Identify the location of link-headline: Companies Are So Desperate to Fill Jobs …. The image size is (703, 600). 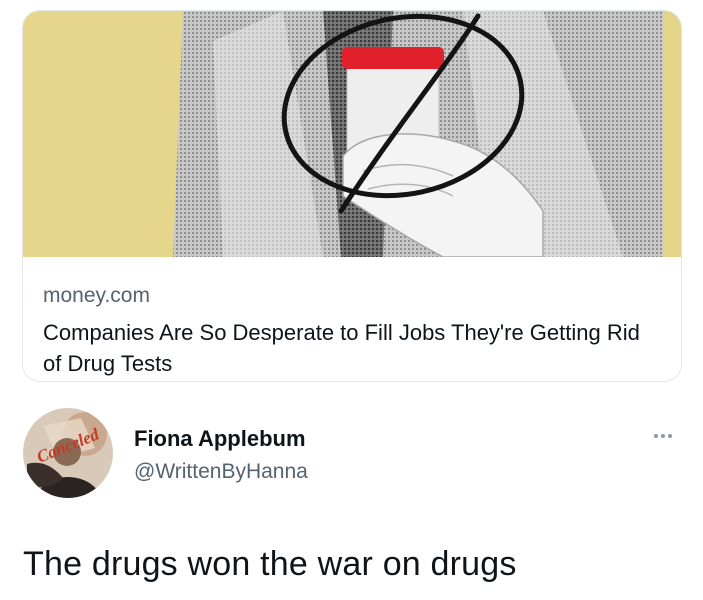
(353, 348).